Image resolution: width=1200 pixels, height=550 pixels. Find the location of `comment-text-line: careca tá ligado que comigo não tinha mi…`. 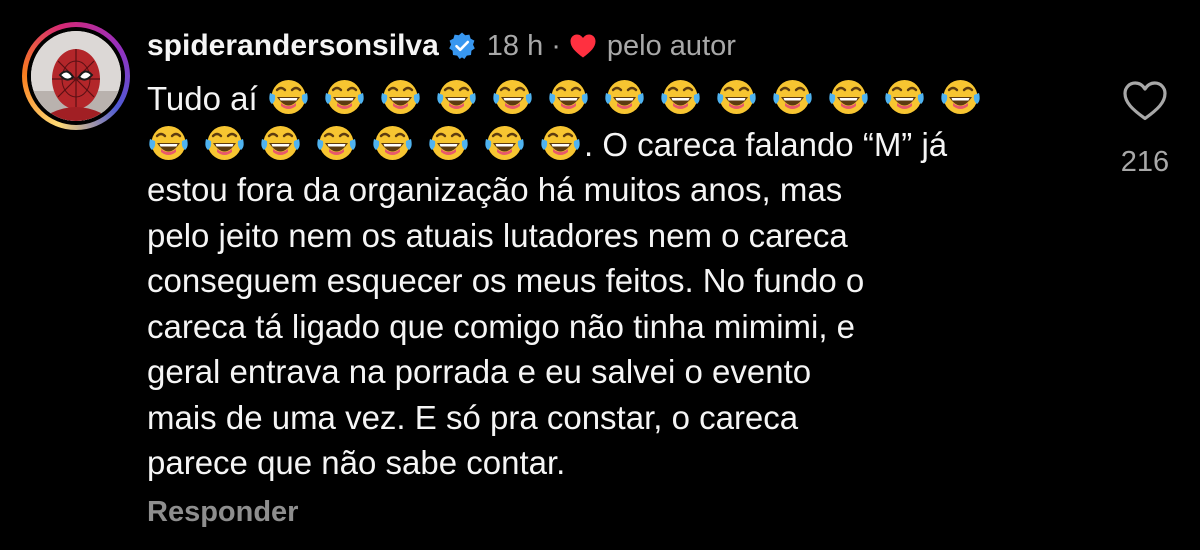

comment-text-line: careca tá ligado que comigo não tinha mi… is located at coordinates (501, 326).